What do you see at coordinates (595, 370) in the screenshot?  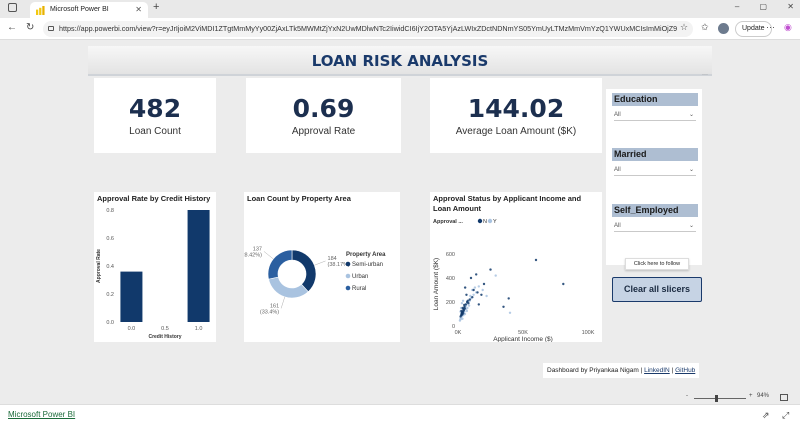 I see `credit-text: Dashboard by Priyankaa Nigam |` at bounding box center [595, 370].